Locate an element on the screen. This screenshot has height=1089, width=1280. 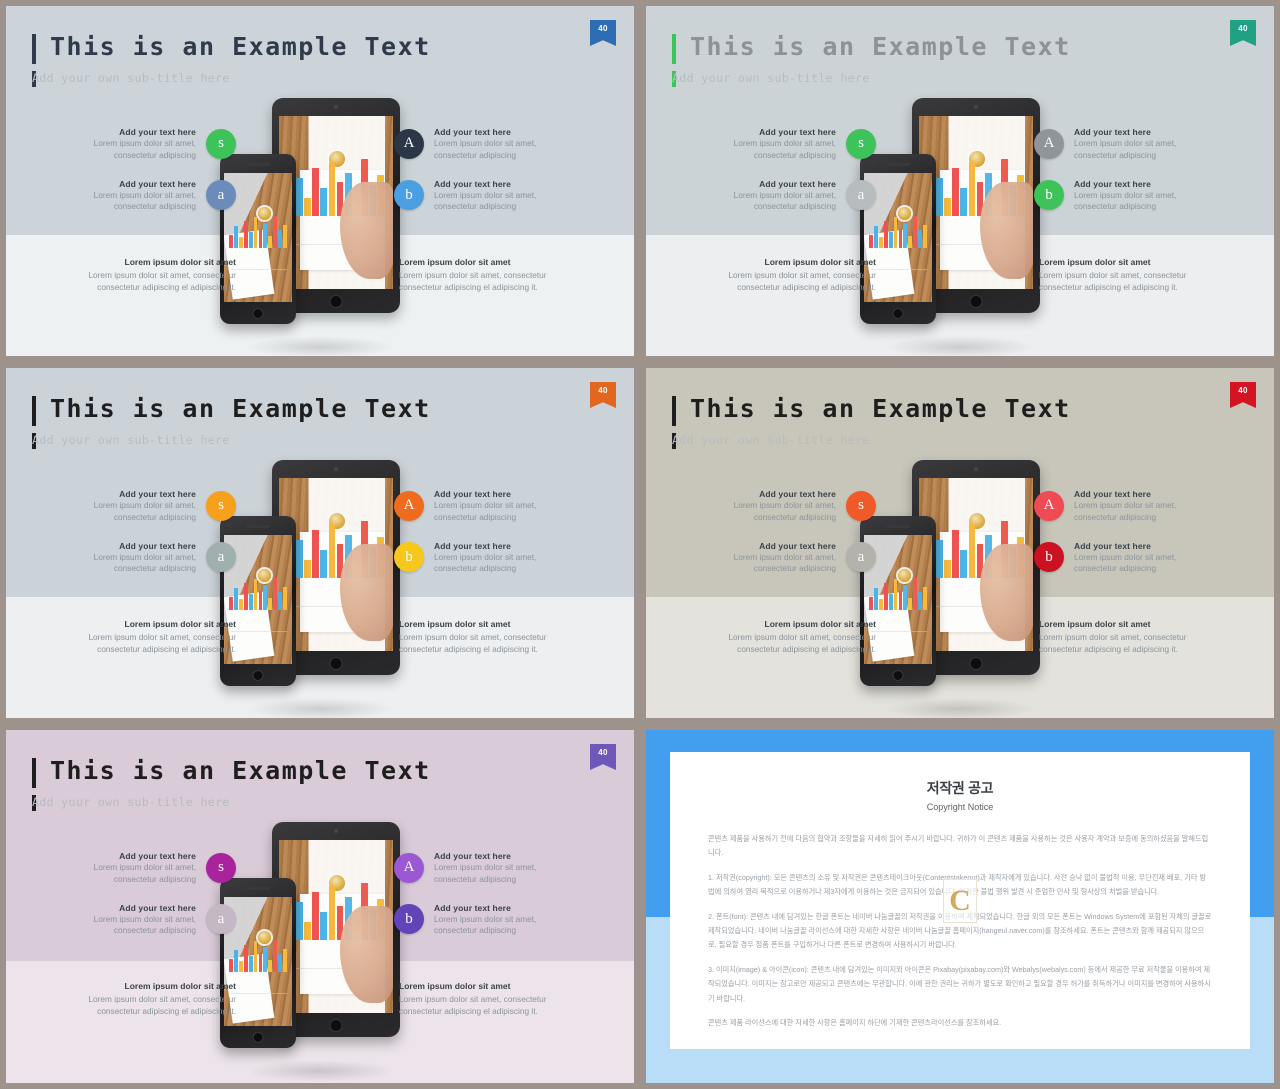
tablet-screen is located at coordinates (336, 202).